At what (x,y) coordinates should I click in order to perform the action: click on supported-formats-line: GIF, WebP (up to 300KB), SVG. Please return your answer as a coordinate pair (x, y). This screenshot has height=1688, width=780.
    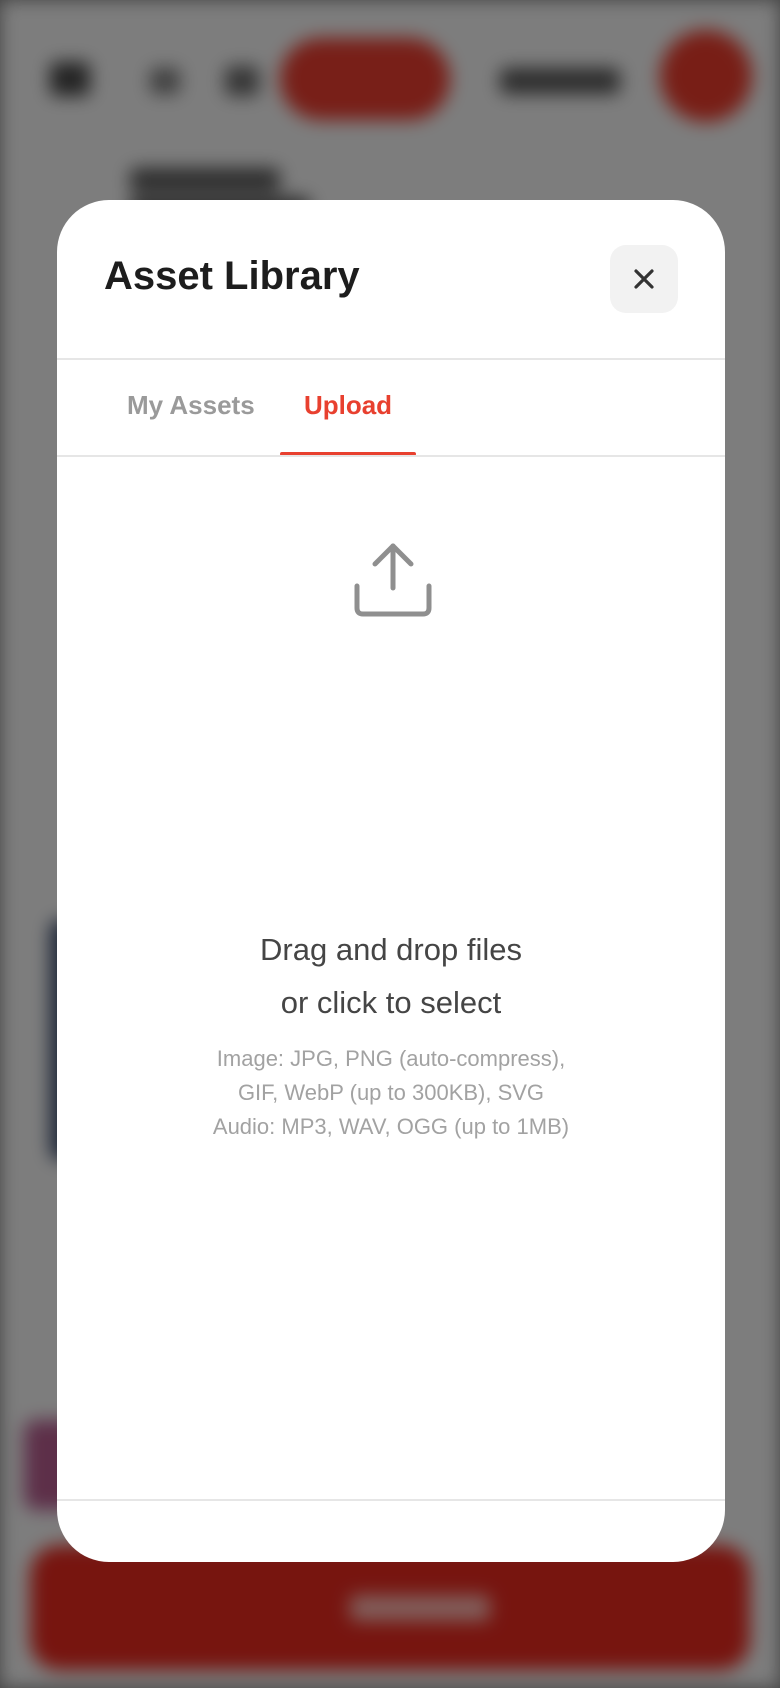
    Looking at the image, I should click on (391, 1092).